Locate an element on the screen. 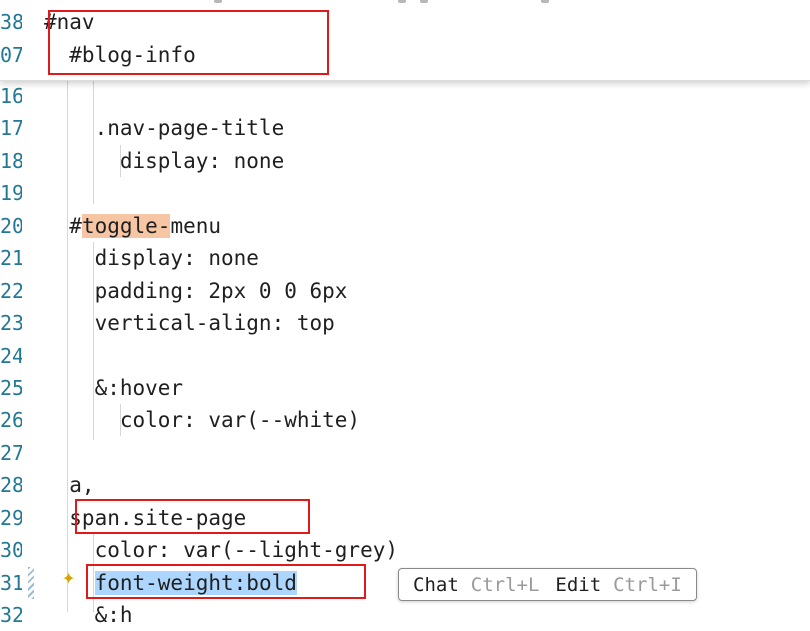 The height and width of the screenshot is (631, 810). line-number: 29 is located at coordinates (11, 518).